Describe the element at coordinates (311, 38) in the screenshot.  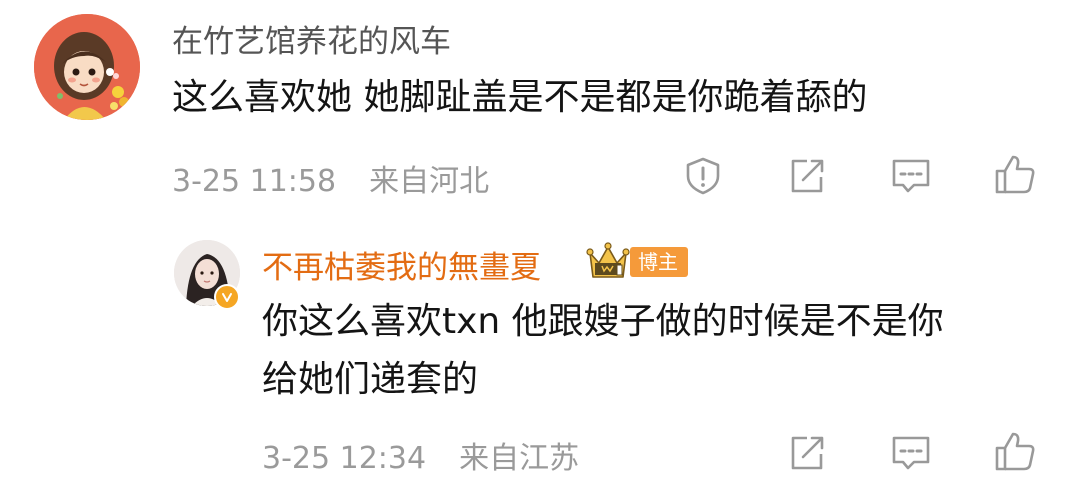
I see `commenter-username: 在竹艺馆养花的风车` at that location.